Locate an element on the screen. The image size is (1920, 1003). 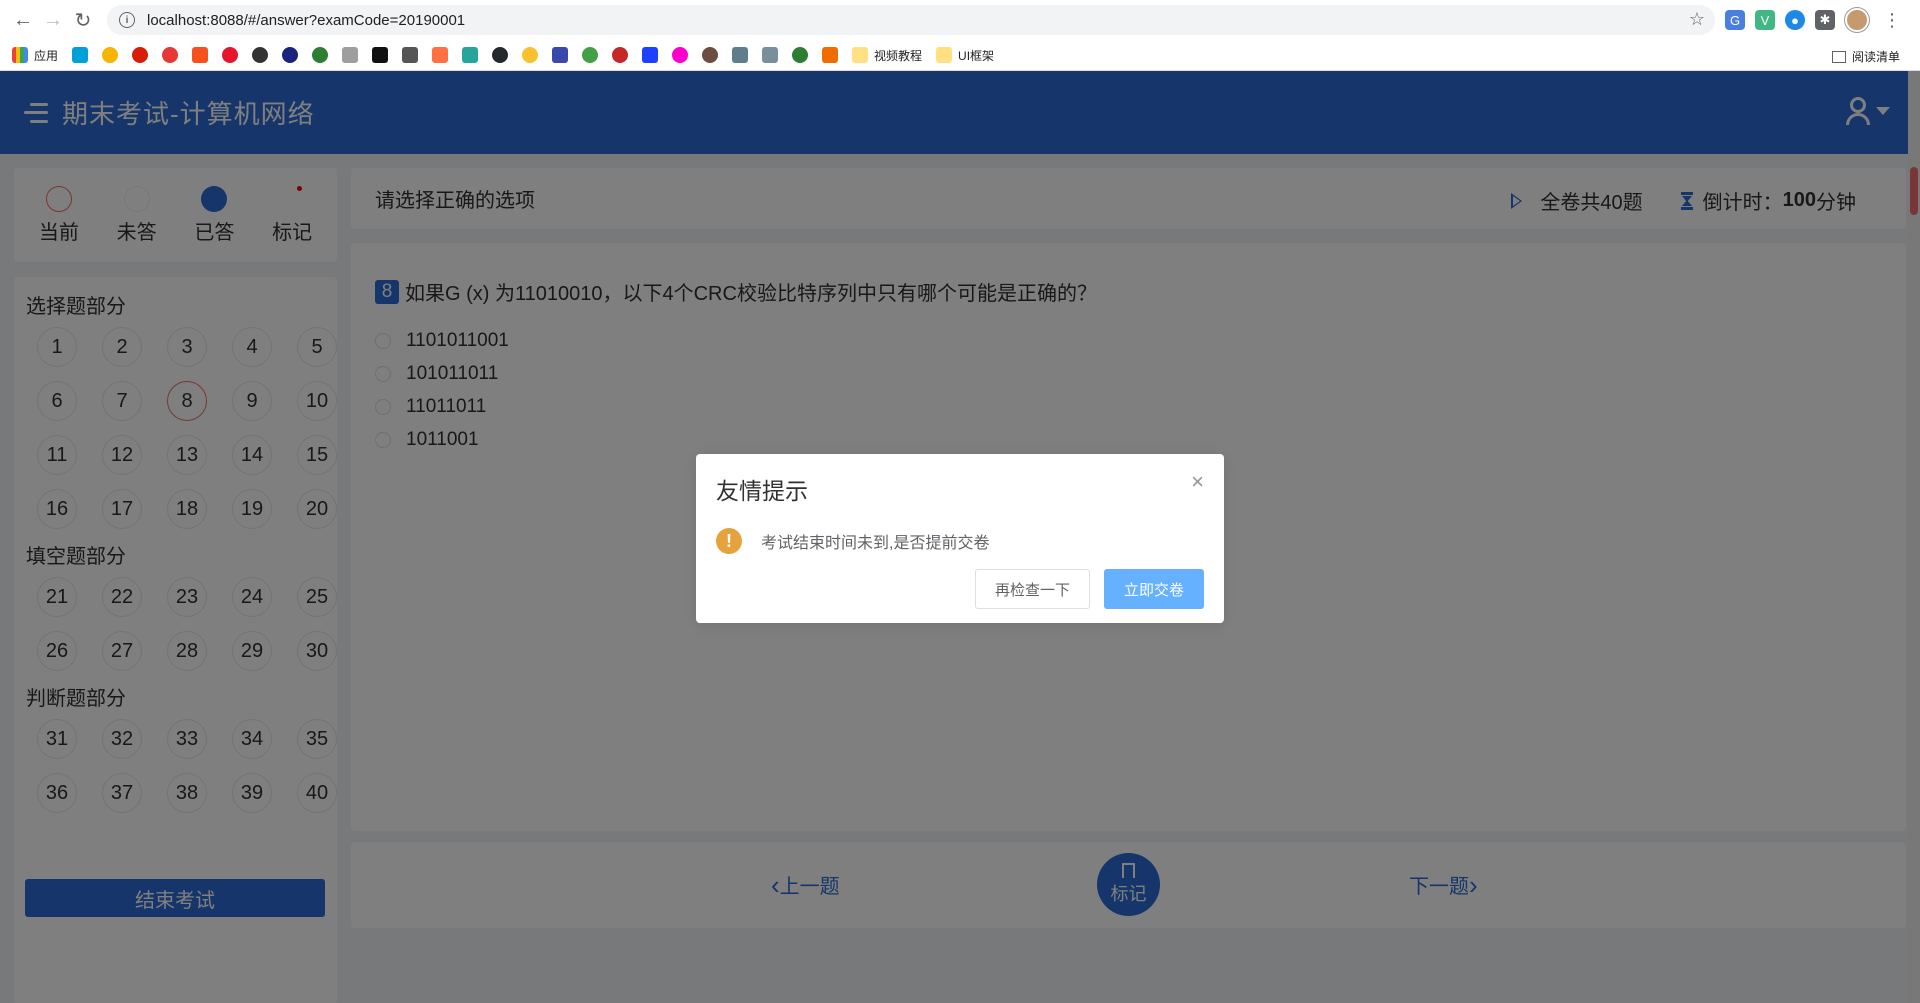
bookmark-label: 视频教程 is located at coordinates (898, 55).